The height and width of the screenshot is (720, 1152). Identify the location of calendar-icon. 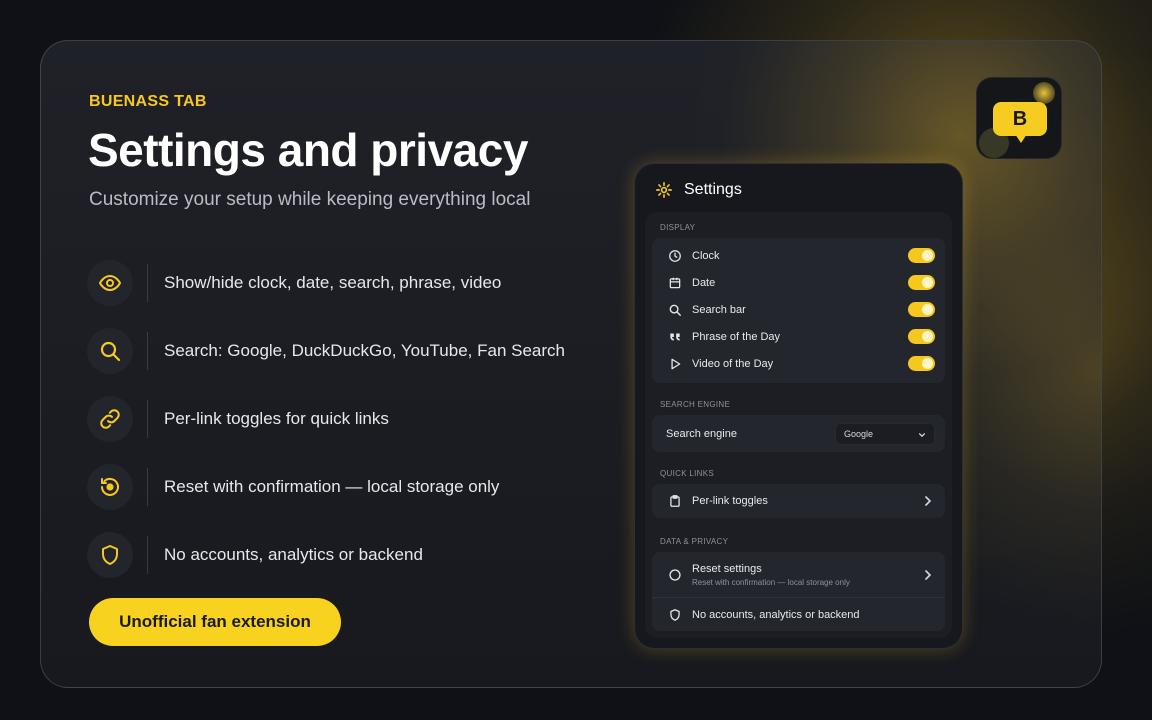
(675, 283).